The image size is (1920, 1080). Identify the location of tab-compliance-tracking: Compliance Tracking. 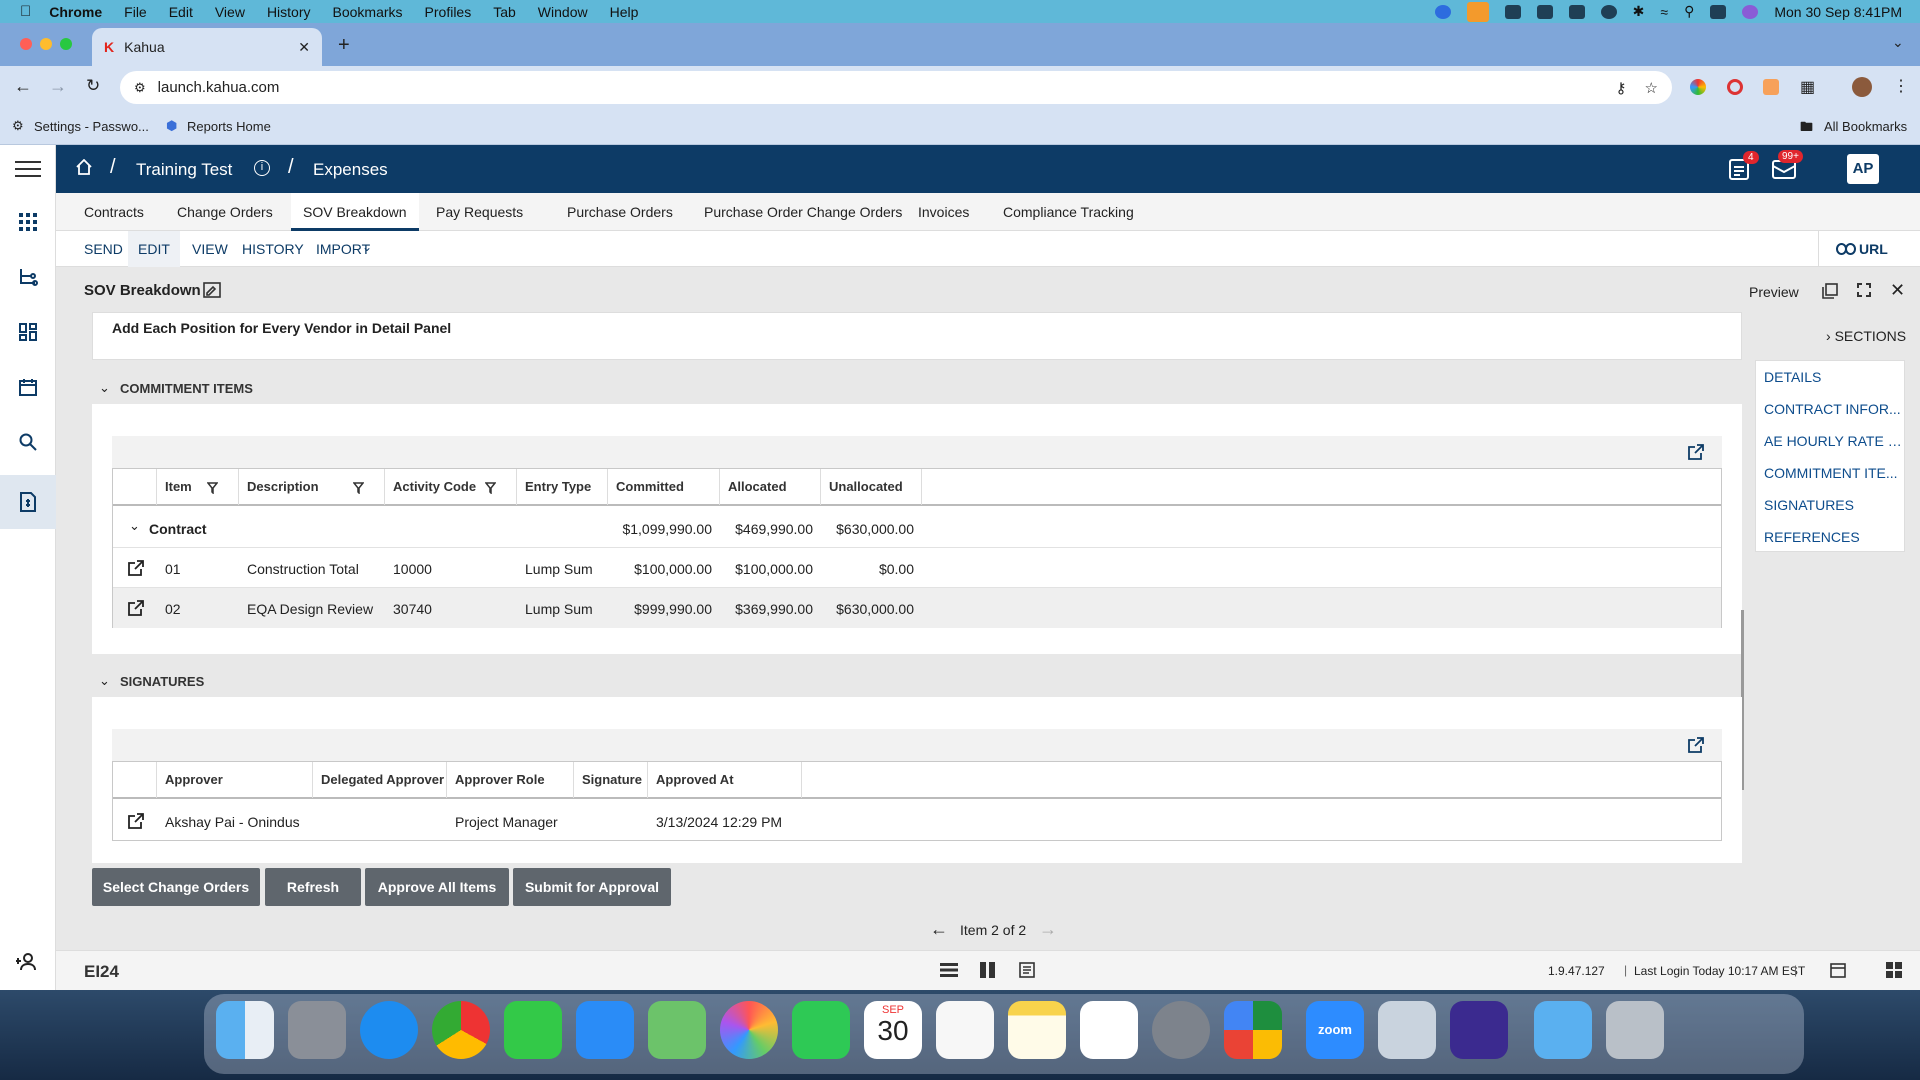
(1068, 212).